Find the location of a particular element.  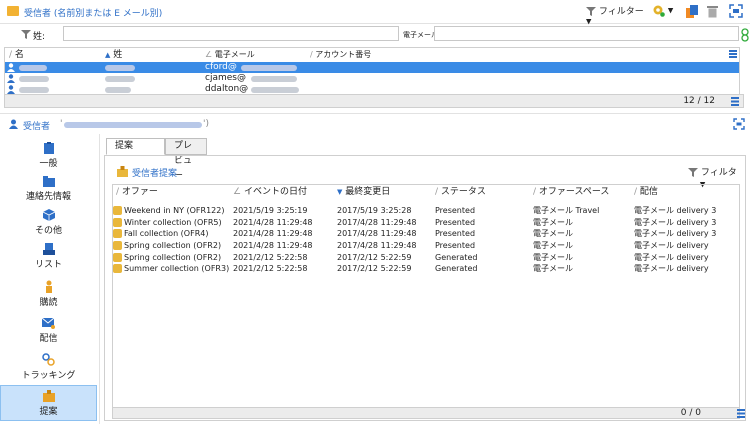

nav-item-delivery: 配信 is located at coordinates (48, 330).